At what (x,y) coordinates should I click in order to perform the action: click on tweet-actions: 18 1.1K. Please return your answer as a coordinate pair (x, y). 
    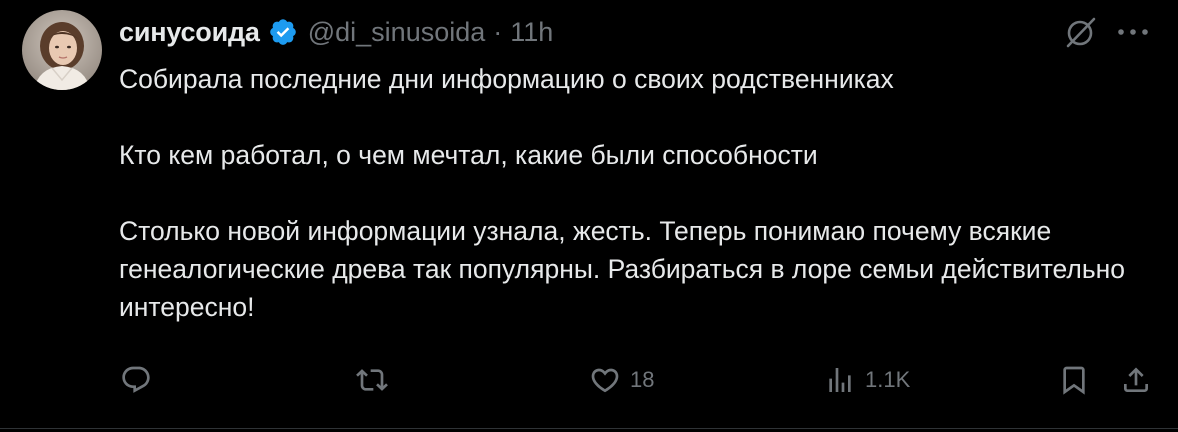
    Looking at the image, I should click on (589, 380).